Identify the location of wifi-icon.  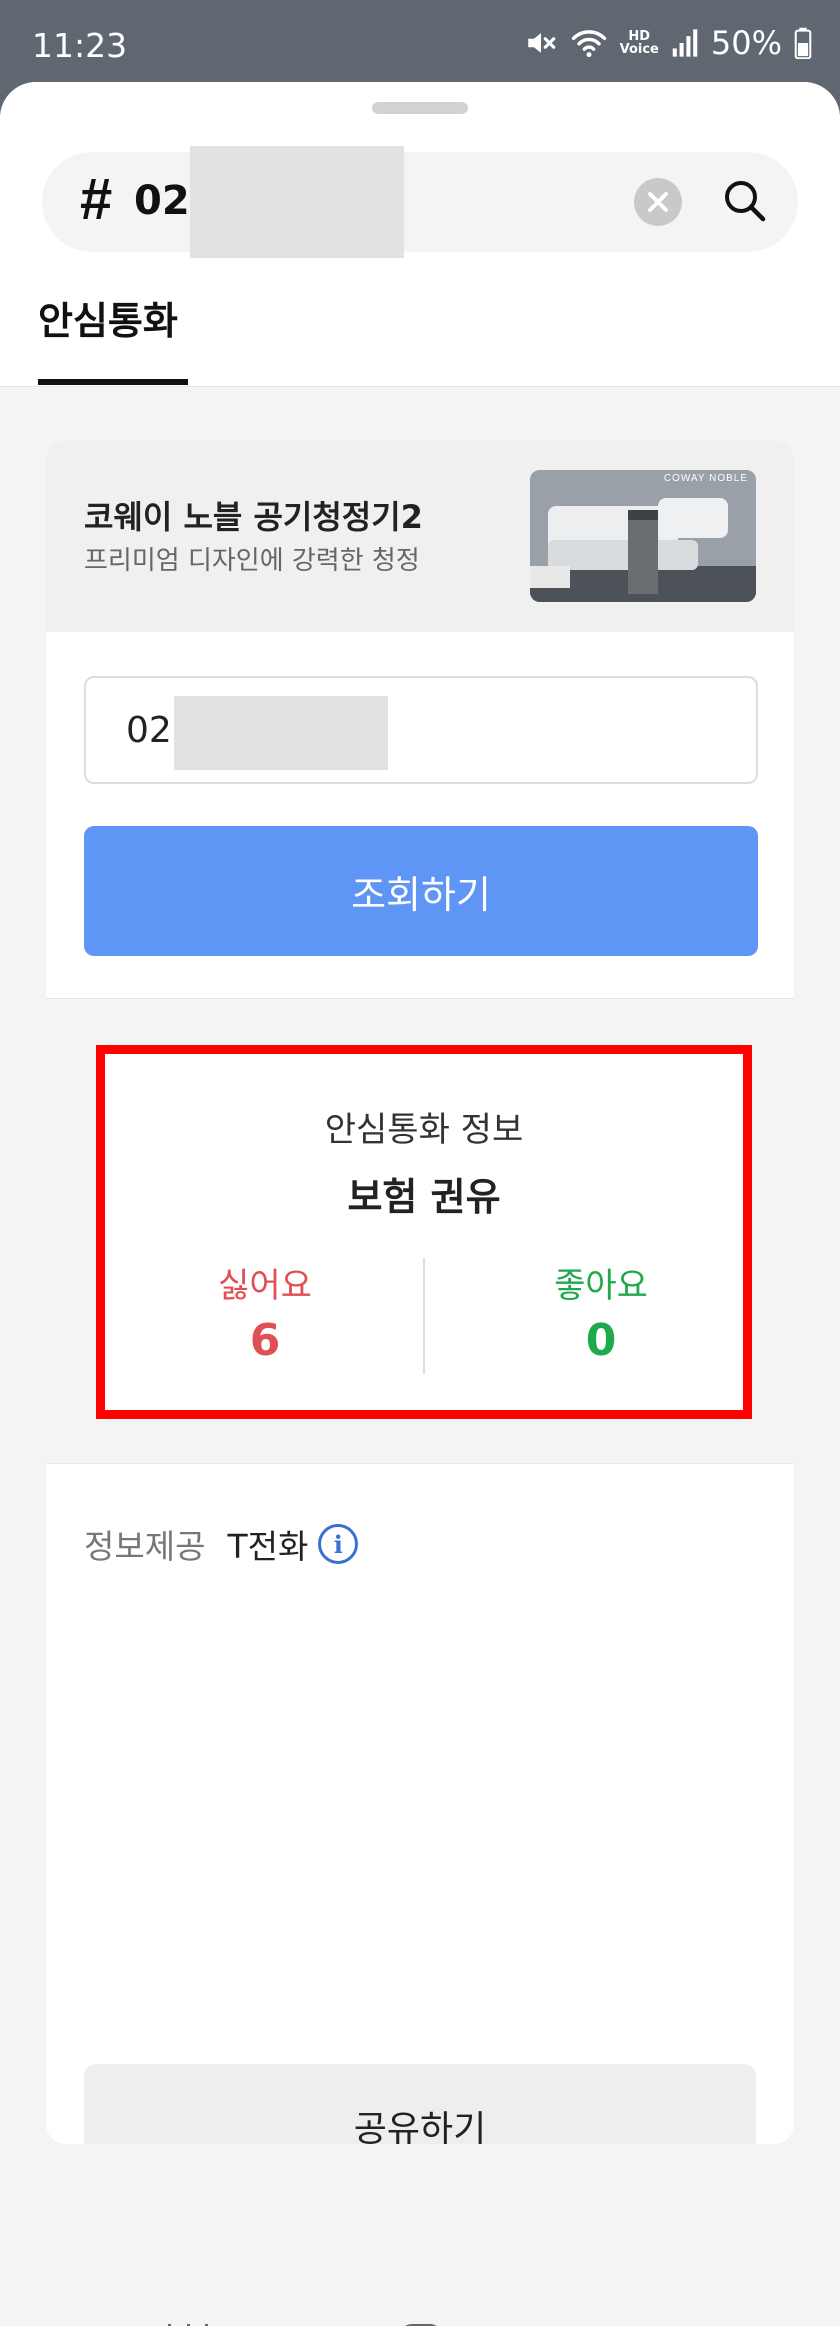
(588, 44).